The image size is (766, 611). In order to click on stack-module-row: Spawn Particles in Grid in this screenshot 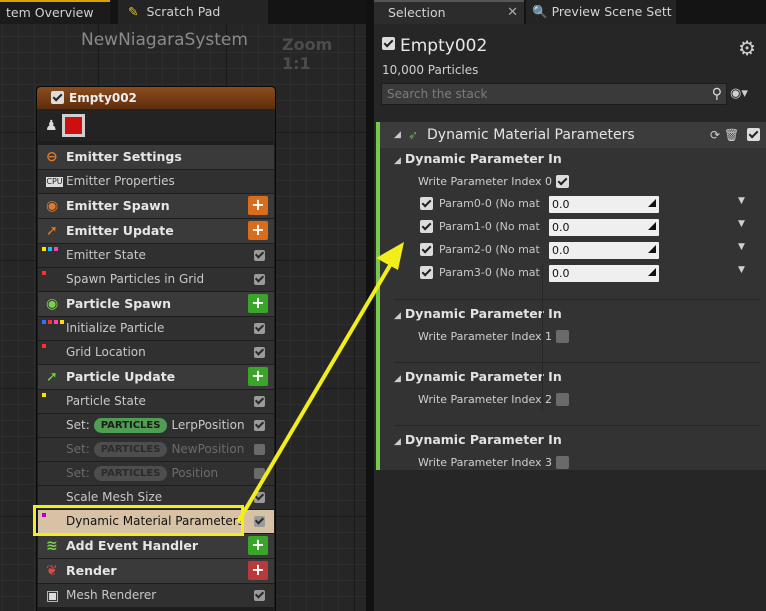, I will do `click(156, 279)`.